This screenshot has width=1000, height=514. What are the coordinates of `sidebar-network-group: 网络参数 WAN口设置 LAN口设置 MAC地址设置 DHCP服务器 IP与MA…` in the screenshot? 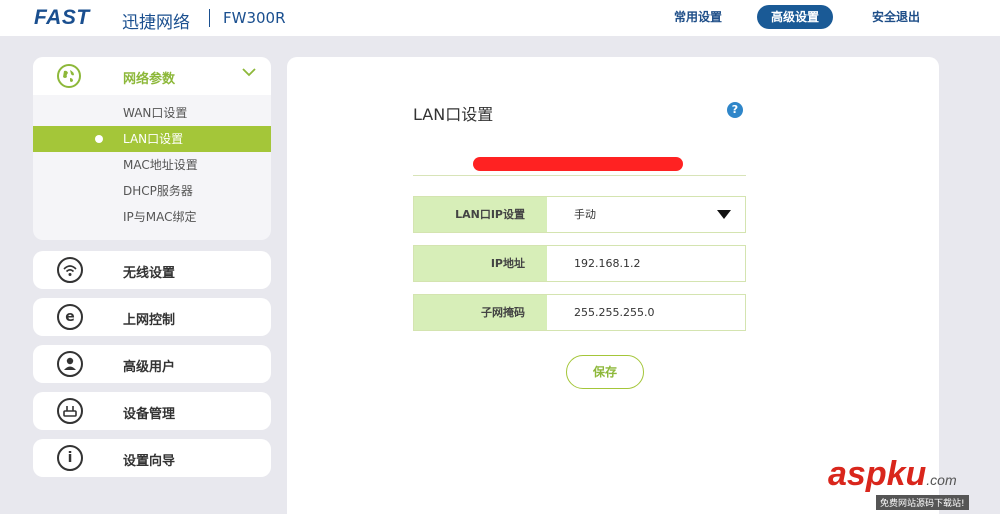 It's located at (152, 148).